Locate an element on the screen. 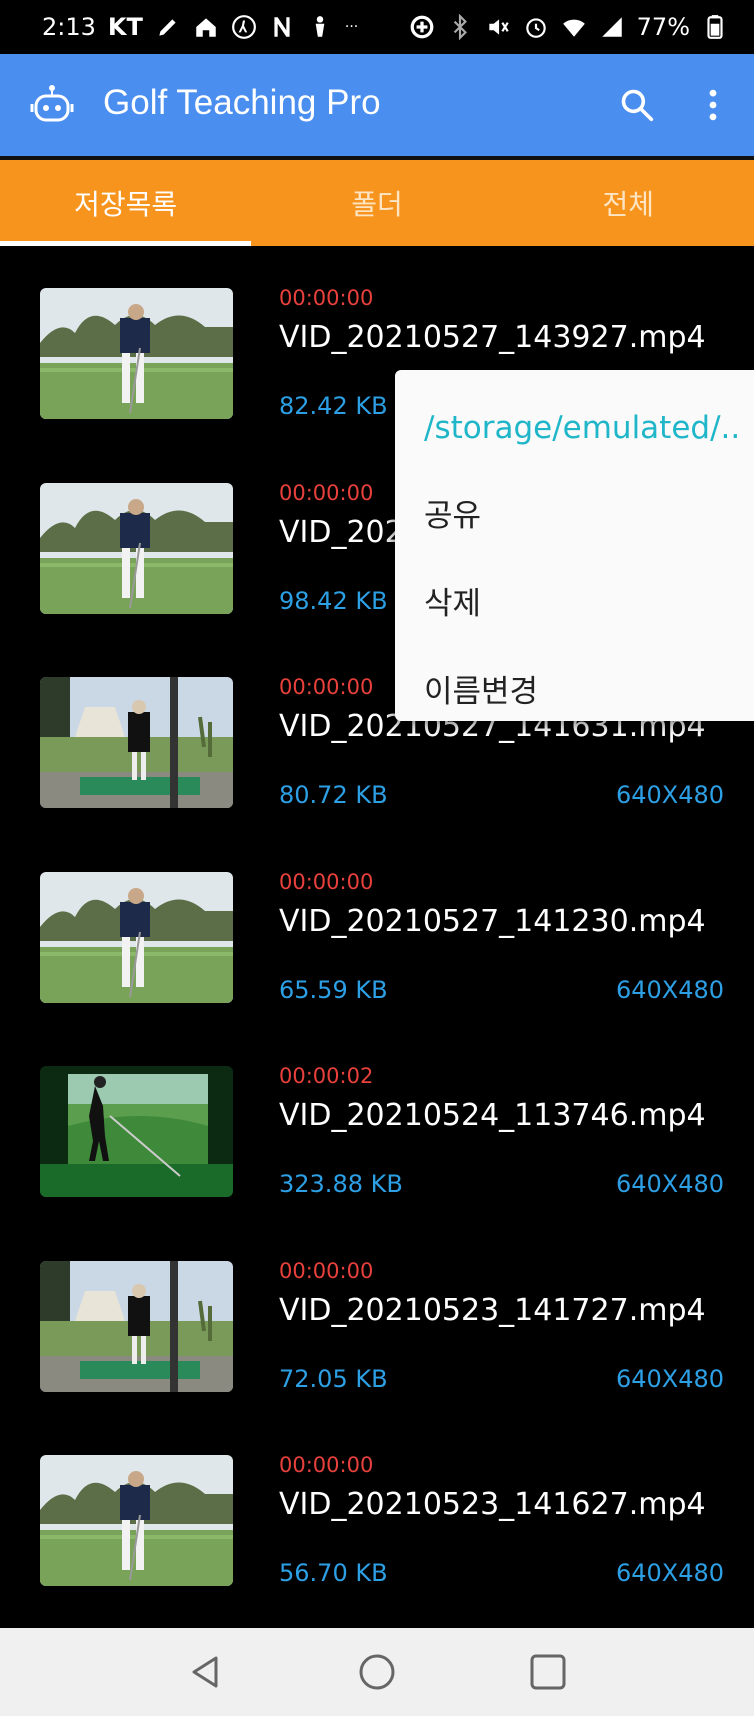  video-filesize: 56.70 KB is located at coordinates (333, 1573).